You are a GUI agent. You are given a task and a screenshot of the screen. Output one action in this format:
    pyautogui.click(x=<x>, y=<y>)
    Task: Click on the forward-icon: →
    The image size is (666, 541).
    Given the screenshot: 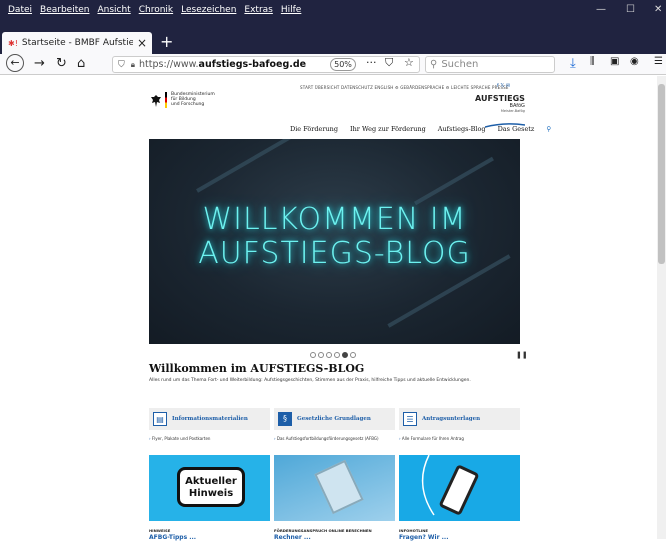 What is the action you would take?
    pyautogui.click(x=39, y=63)
    